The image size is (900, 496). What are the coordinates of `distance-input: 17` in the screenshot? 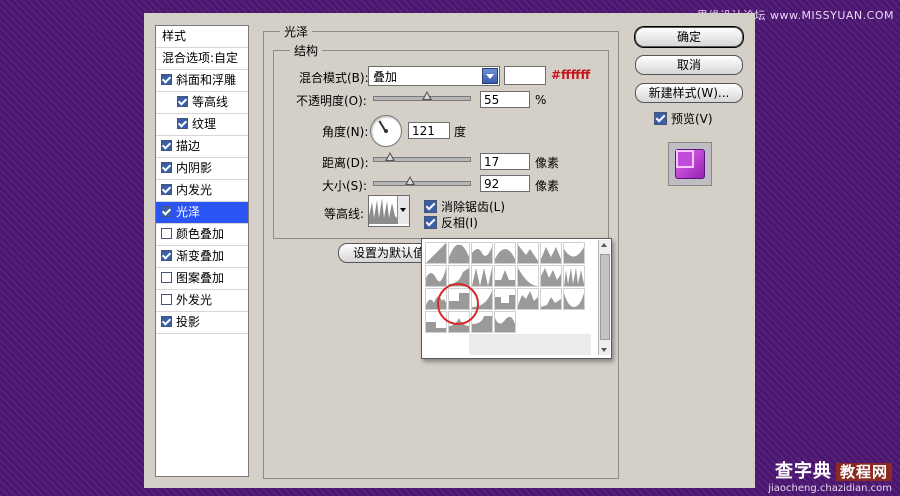 It's located at (505, 161).